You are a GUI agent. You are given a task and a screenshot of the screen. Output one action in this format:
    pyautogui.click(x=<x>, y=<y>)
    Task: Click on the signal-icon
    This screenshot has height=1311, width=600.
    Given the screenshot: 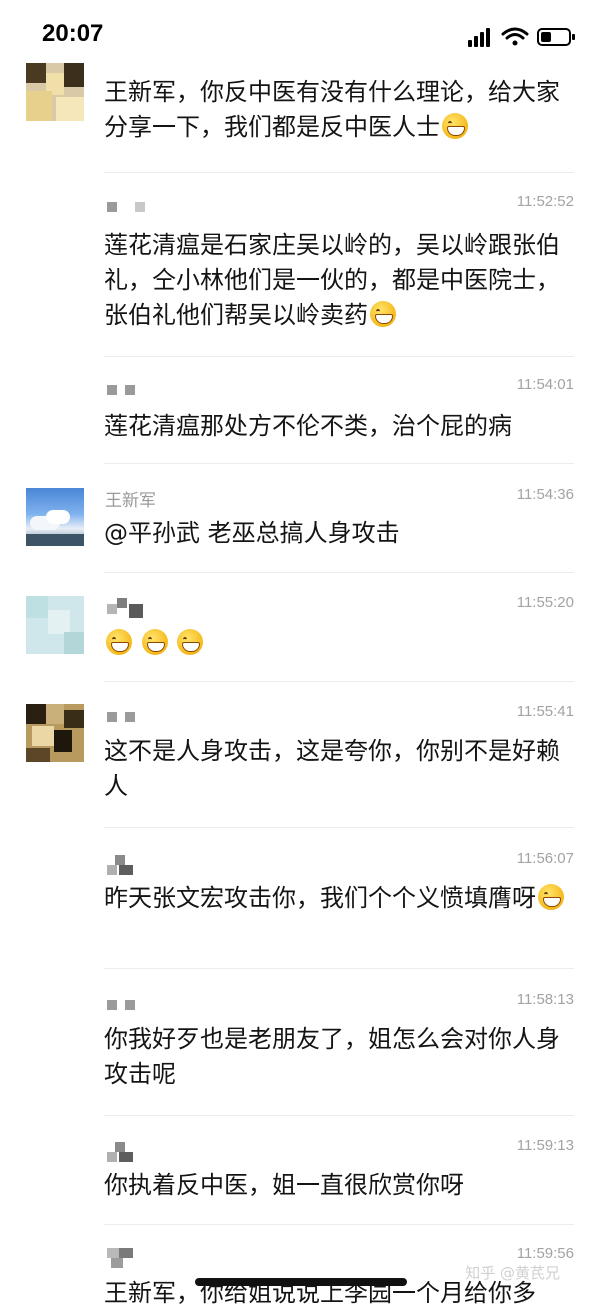 What is the action you would take?
    pyautogui.click(x=479, y=37)
    